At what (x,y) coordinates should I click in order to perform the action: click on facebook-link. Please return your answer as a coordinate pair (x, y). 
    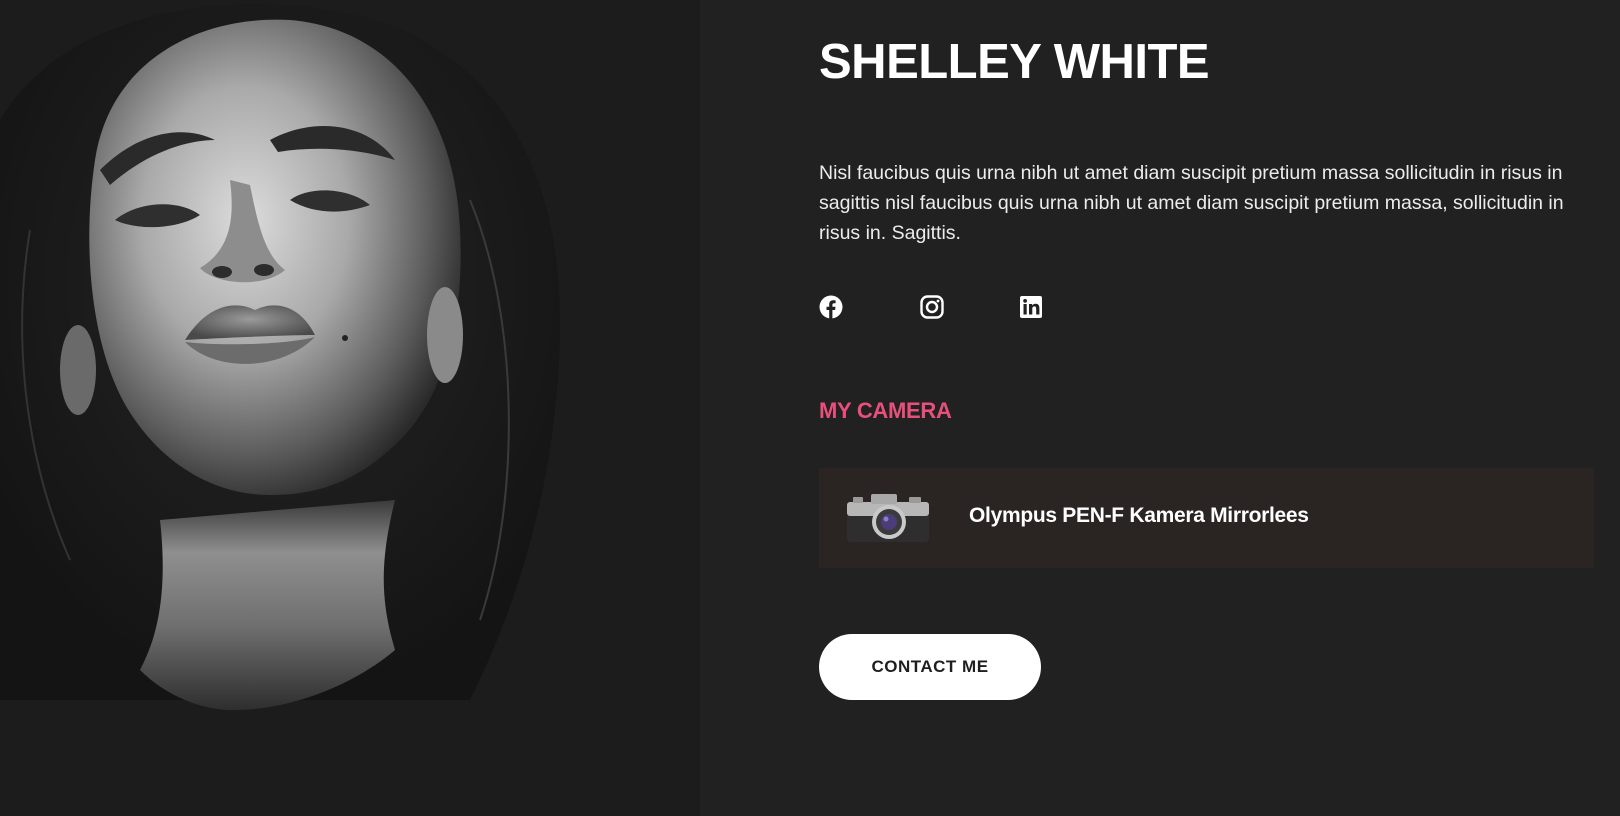
    Looking at the image, I should click on (831, 307).